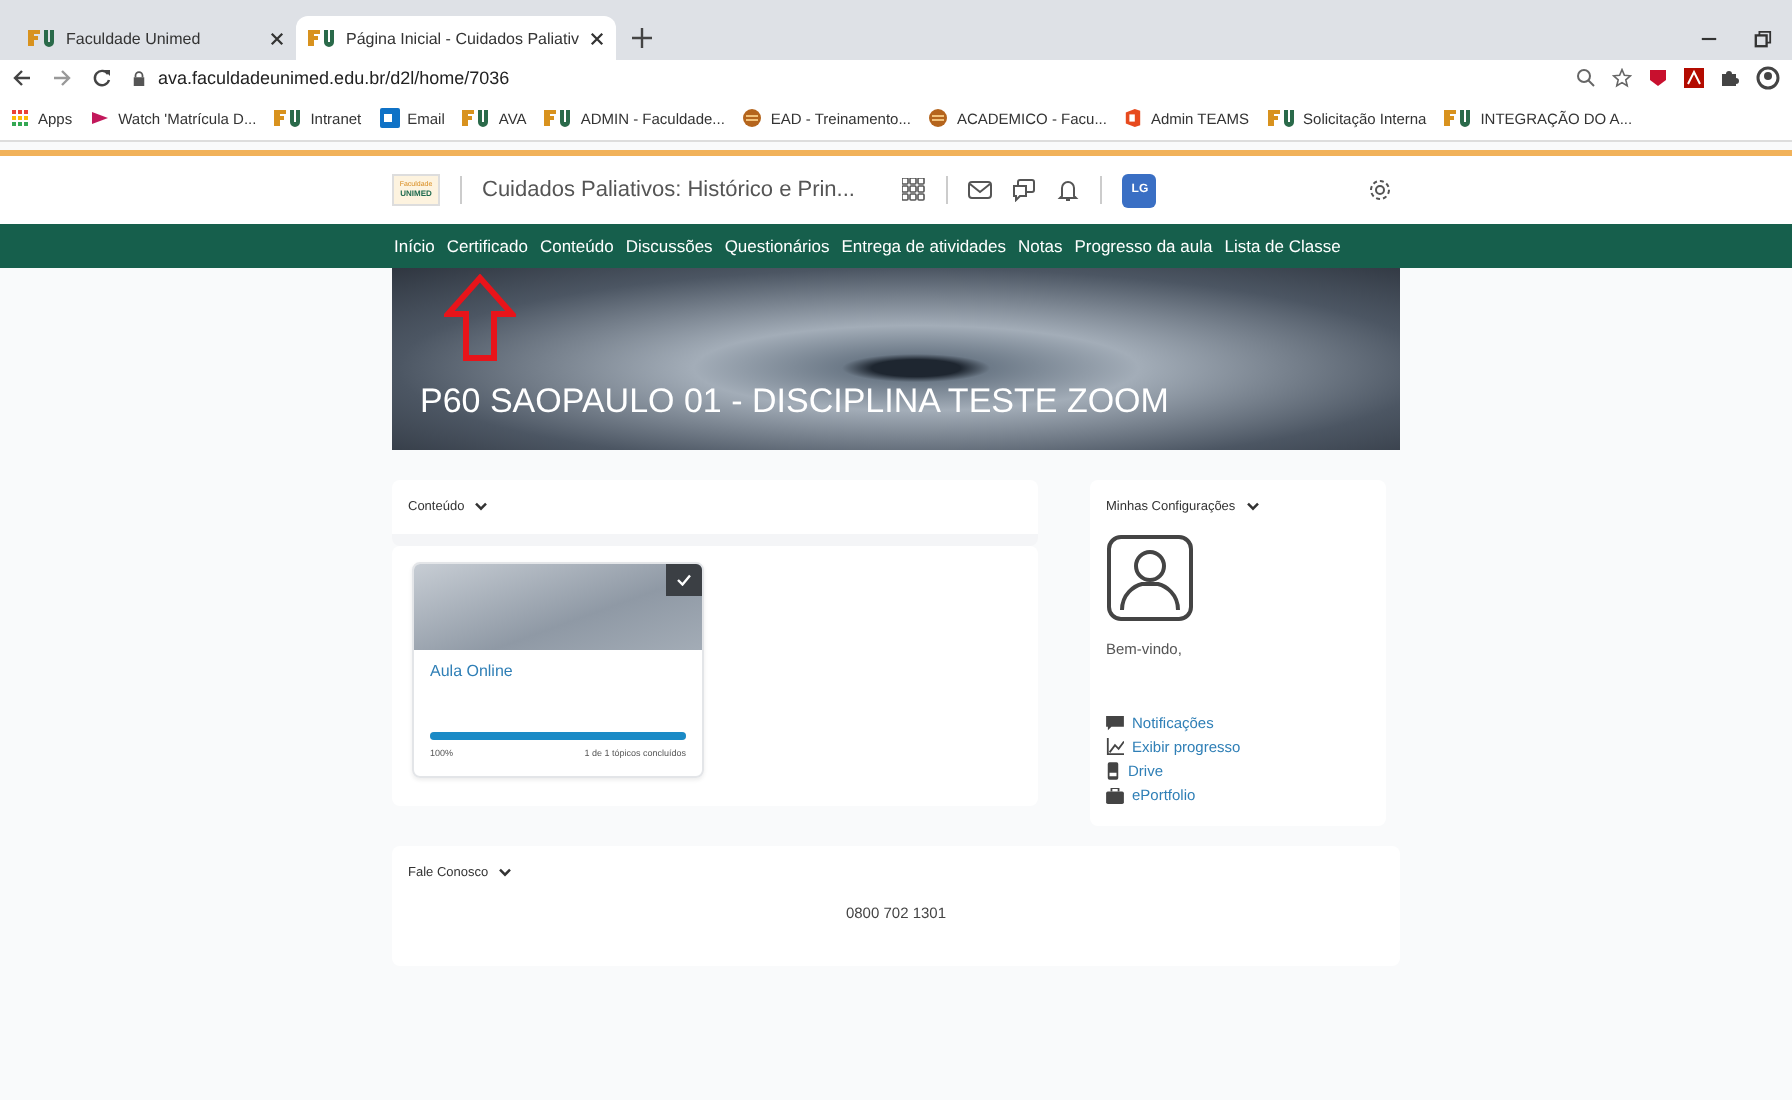 The height and width of the screenshot is (1100, 1792). Describe the element at coordinates (923, 246) in the screenshot. I see `nav-link: Entrega de atividades` at that location.